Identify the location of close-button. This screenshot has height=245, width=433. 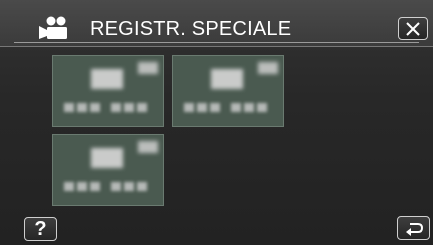
(413, 28).